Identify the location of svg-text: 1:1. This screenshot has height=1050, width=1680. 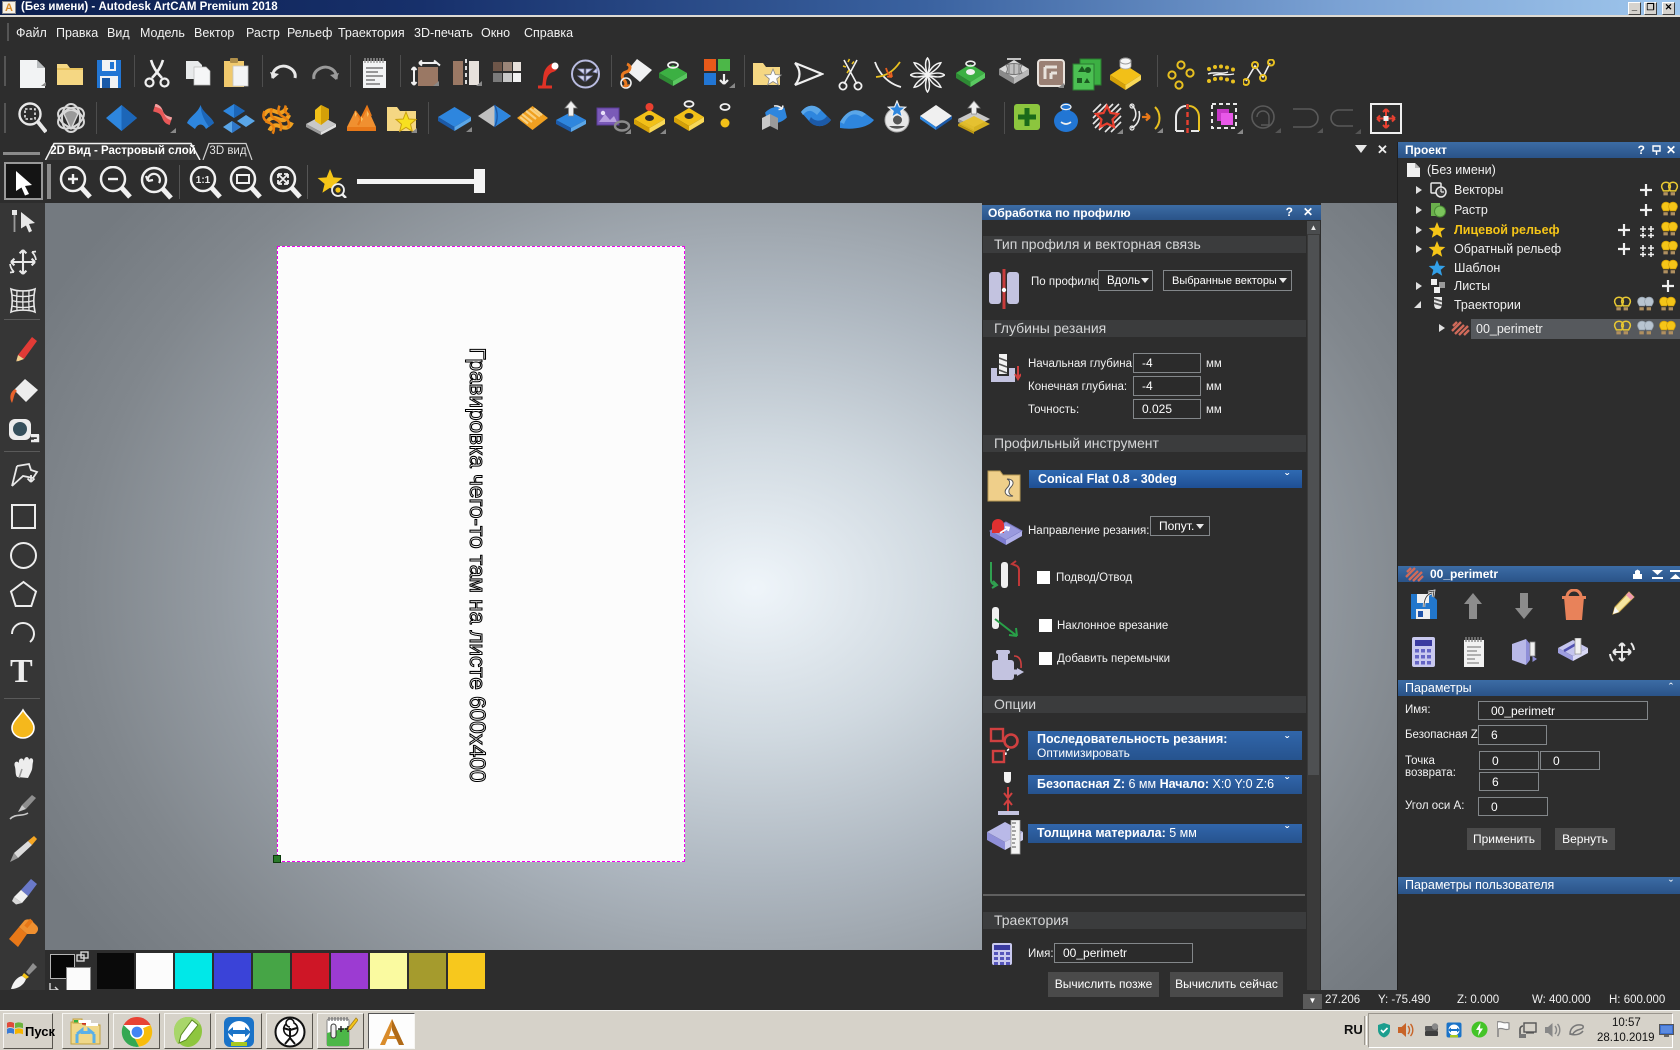
(203, 180).